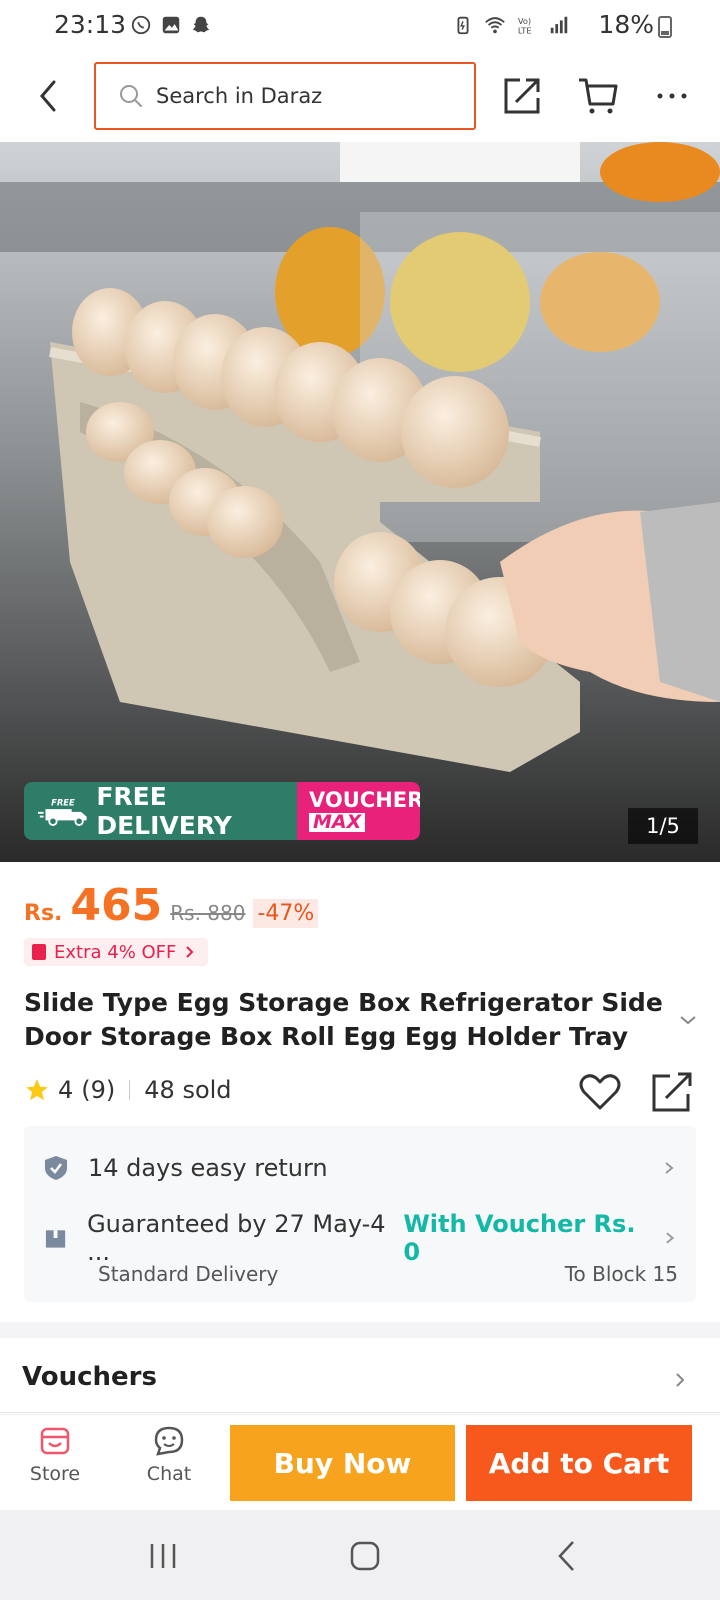 The height and width of the screenshot is (1600, 720). I want to click on share-product-button, so click(672, 1092).